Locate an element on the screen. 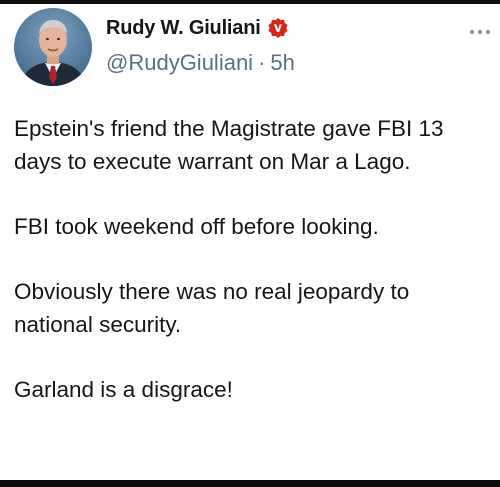 This screenshot has height=487, width=500. verified-badge-icon is located at coordinates (278, 28).